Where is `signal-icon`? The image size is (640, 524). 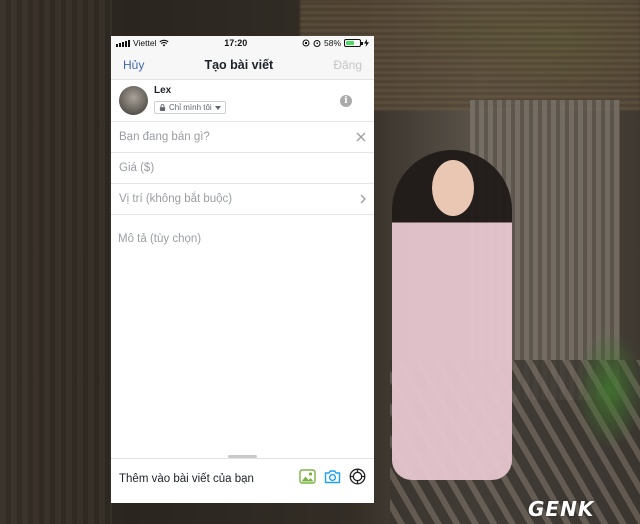 signal-icon is located at coordinates (123, 43).